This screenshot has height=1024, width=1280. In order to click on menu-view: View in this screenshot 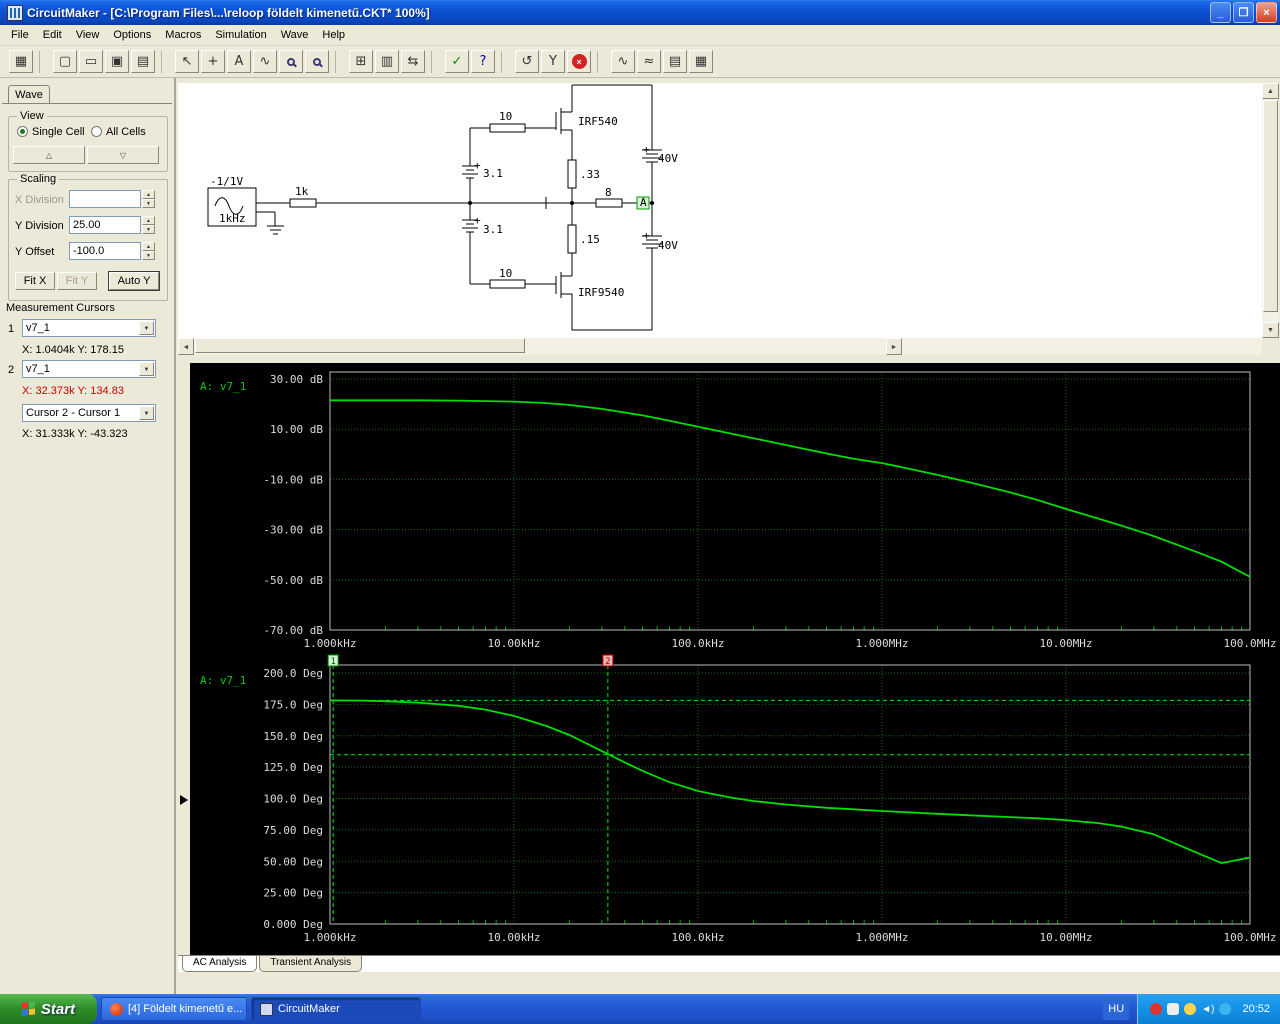, I will do `click(88, 35)`.